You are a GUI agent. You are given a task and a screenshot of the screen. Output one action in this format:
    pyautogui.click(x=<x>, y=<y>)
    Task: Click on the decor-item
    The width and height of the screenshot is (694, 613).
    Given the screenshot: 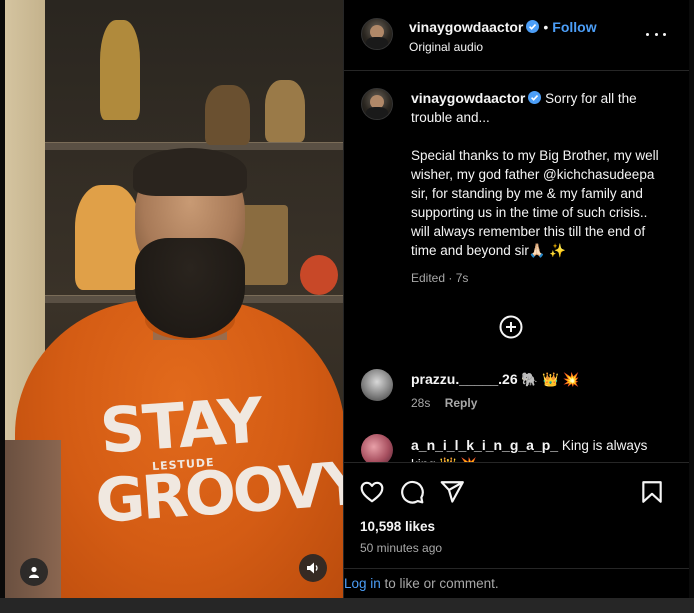 What is the action you would take?
    pyautogui.click(x=319, y=275)
    